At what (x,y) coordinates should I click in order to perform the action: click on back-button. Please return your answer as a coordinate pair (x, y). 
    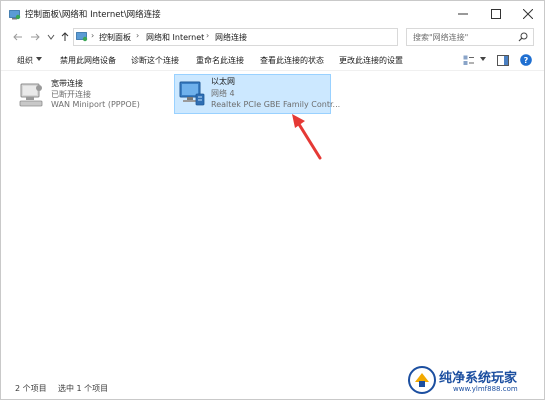
    Looking at the image, I should click on (18, 37).